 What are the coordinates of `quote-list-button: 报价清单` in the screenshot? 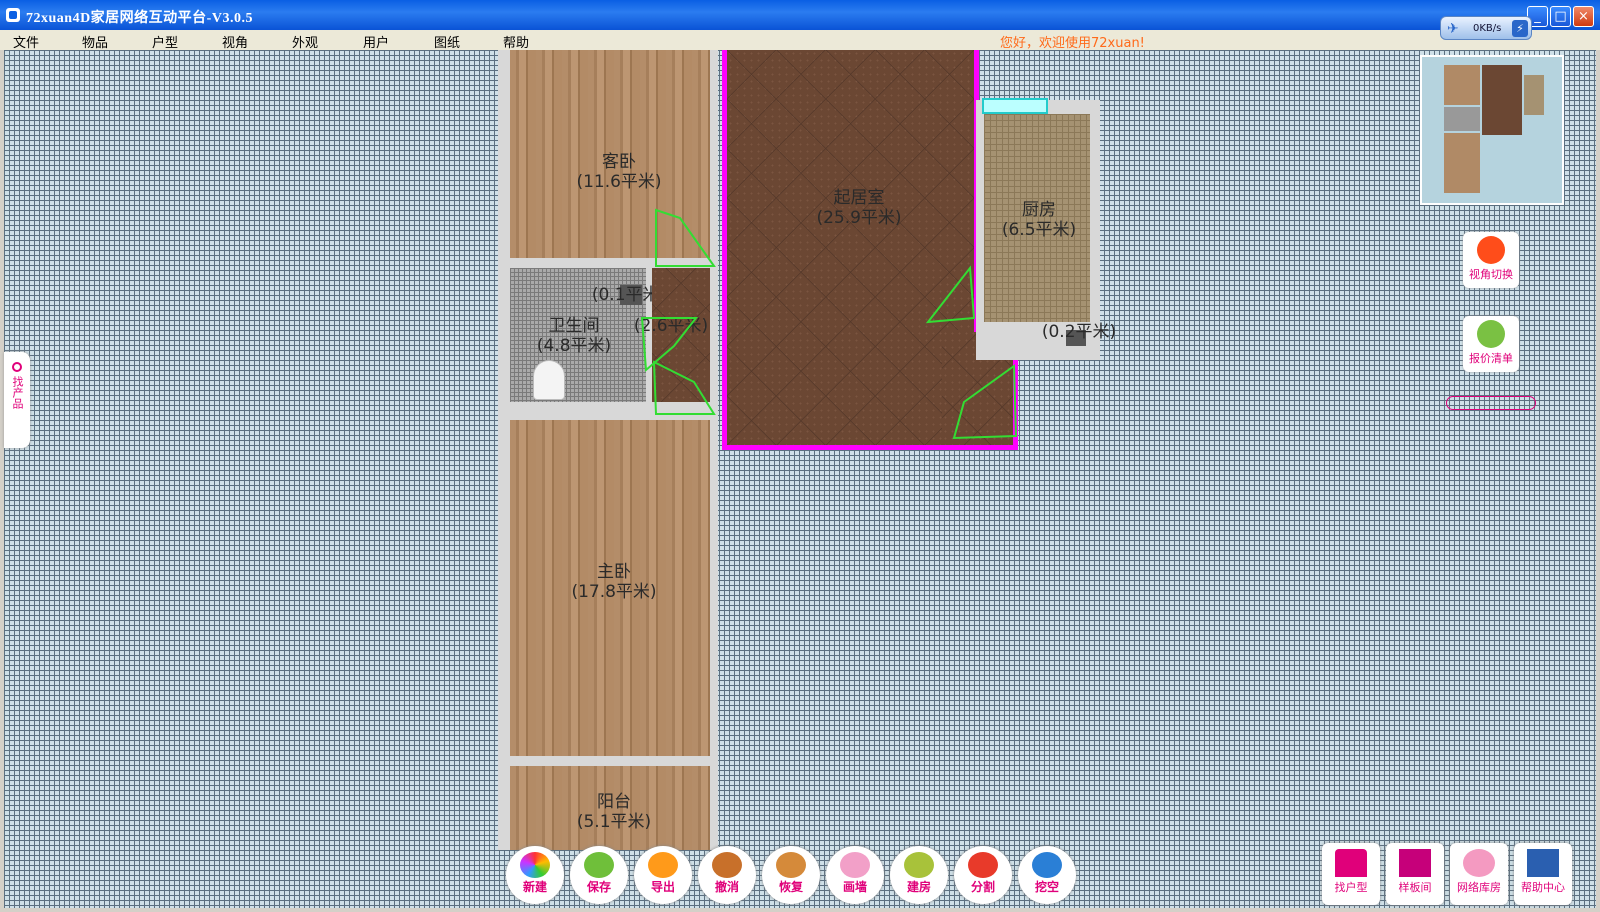 It's located at (1491, 344).